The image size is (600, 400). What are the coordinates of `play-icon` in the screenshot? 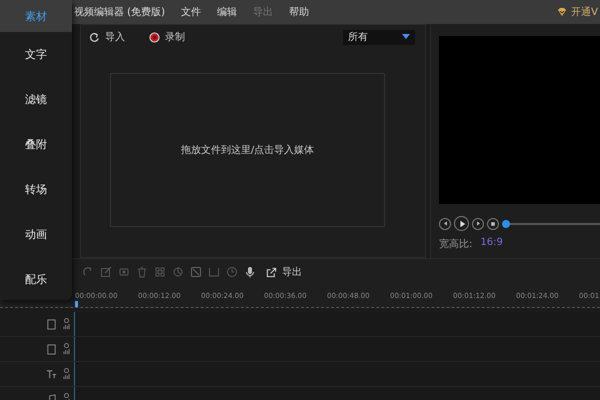 It's located at (462, 224).